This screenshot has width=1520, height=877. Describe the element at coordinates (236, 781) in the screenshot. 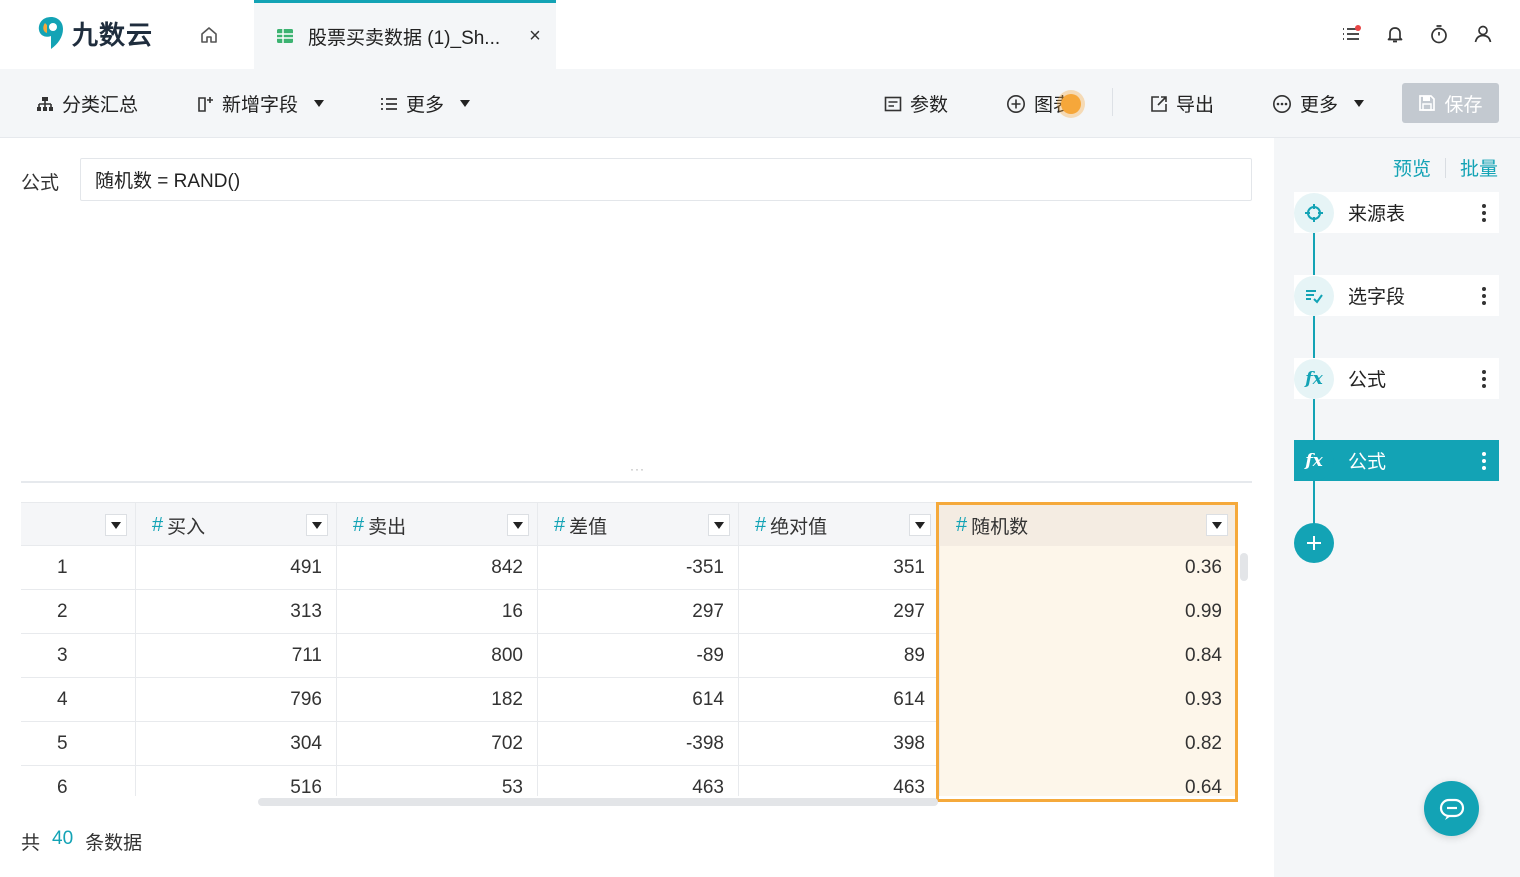

I see `table-cell: 516` at that location.